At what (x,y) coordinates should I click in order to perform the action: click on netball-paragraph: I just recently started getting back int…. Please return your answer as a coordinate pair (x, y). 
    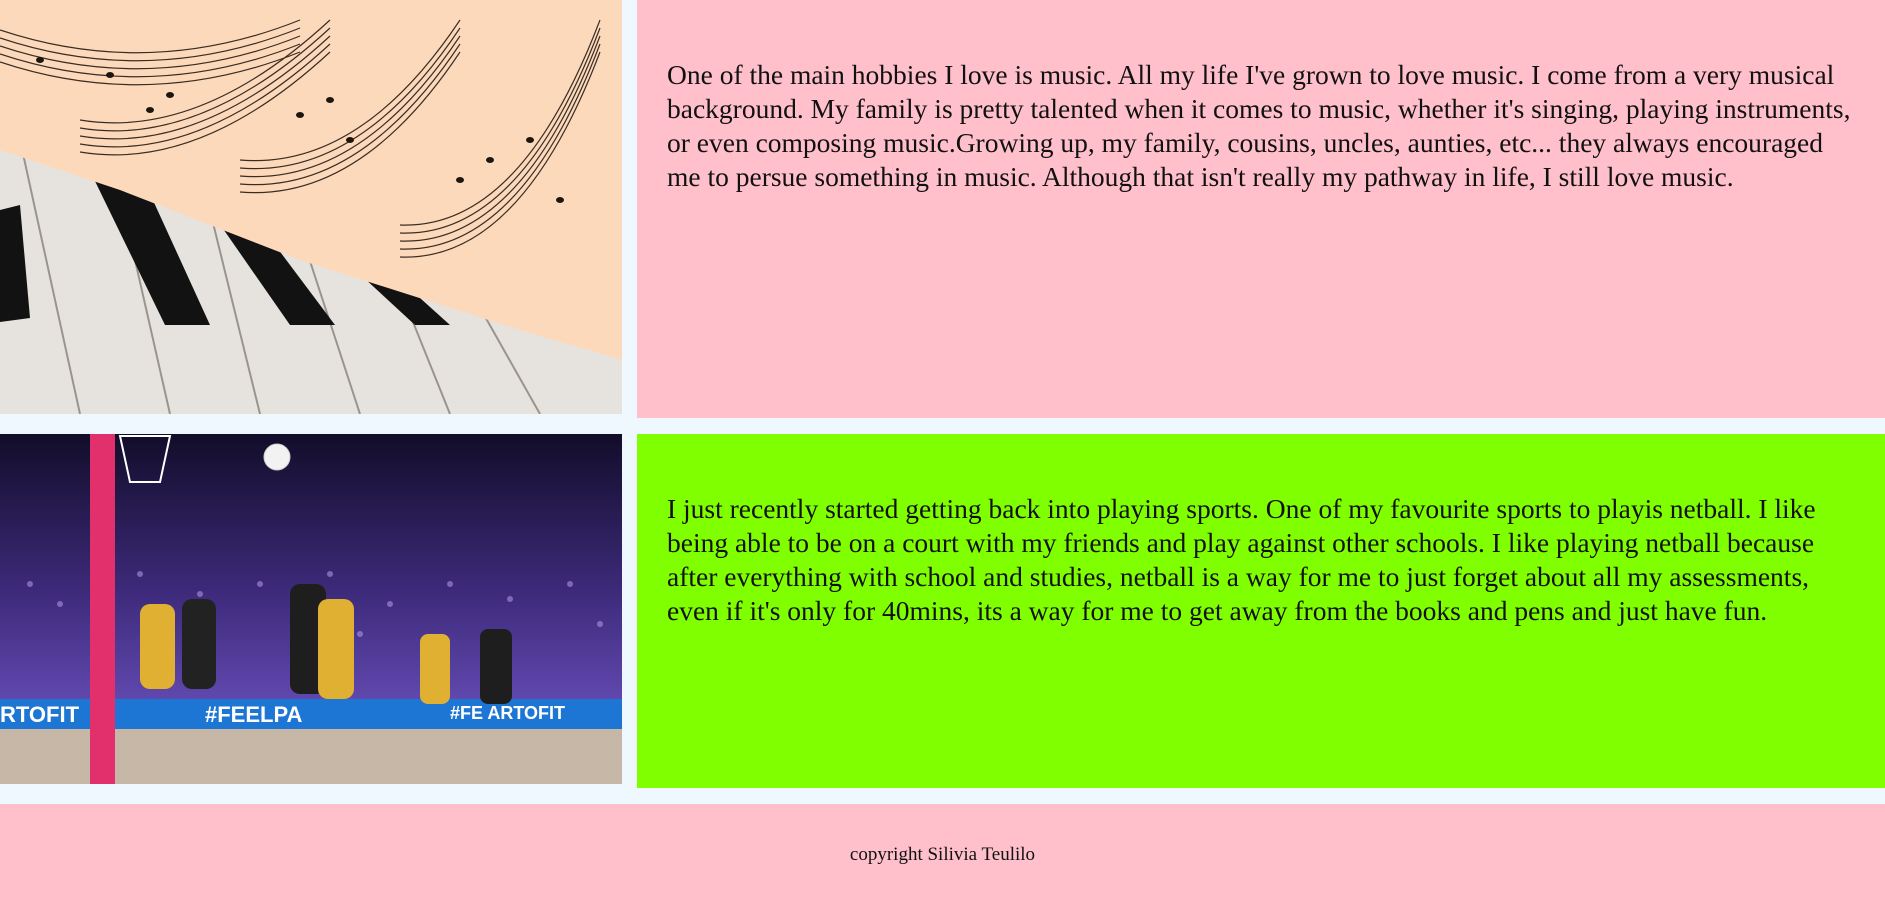
    Looking at the image, I should click on (1241, 559).